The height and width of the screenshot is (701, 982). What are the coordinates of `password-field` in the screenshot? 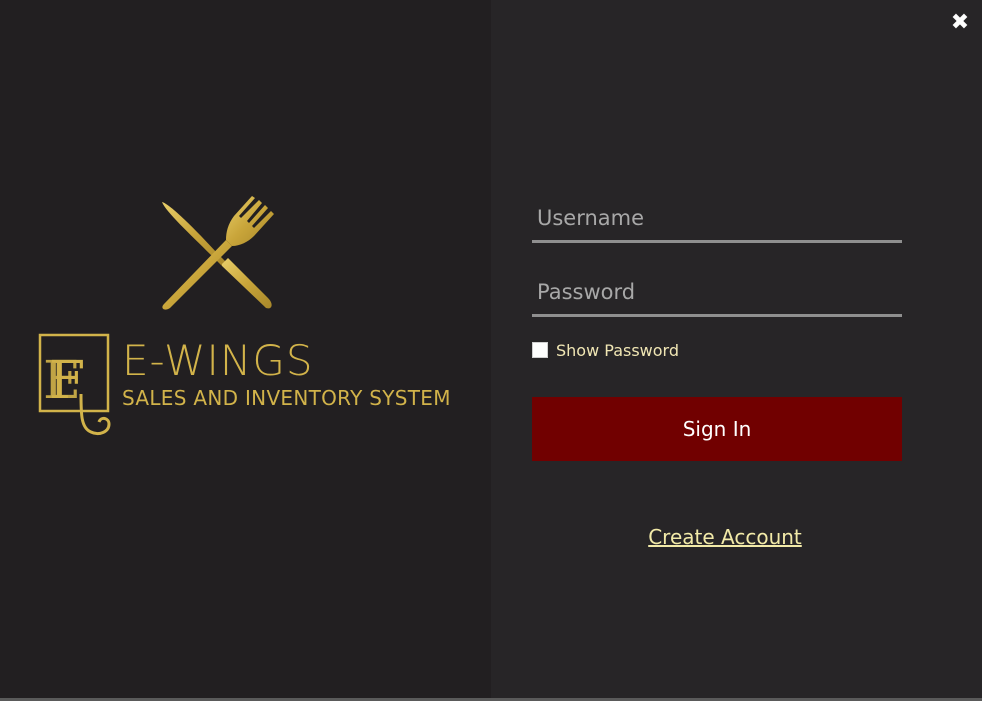 It's located at (717, 294).